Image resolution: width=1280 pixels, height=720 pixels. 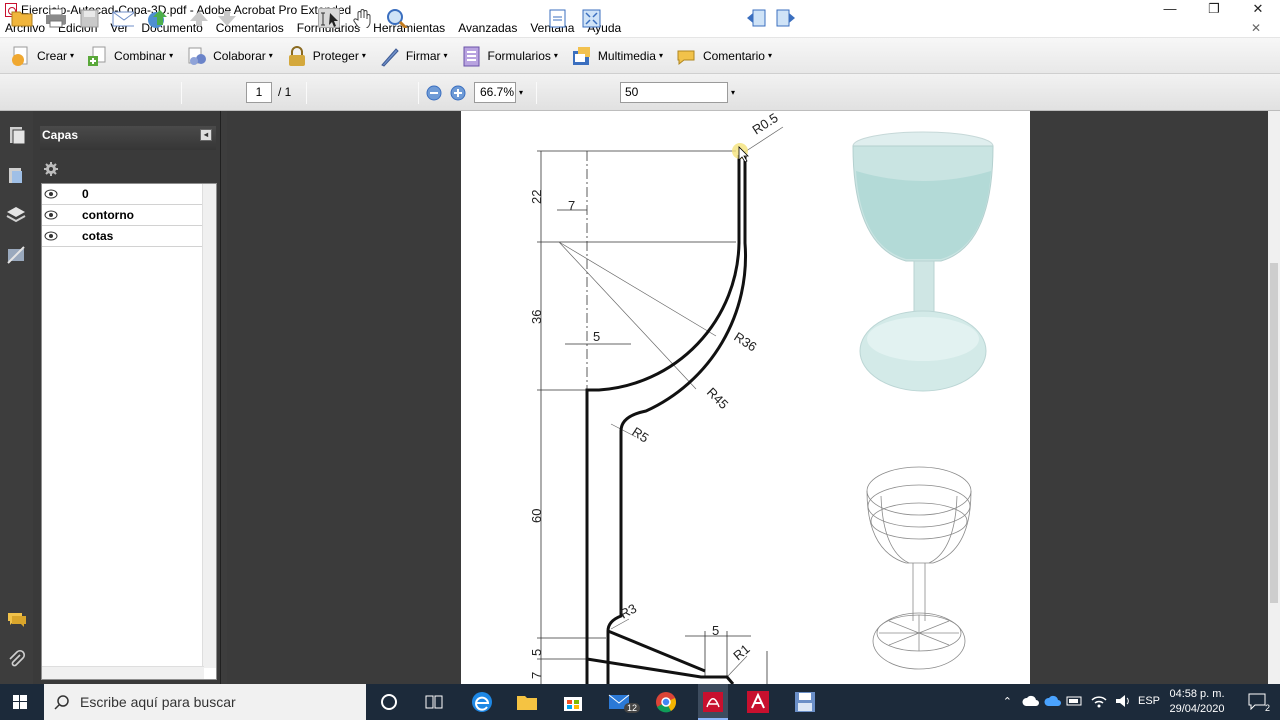 I want to click on window-controls: — ❐ ✕, so click(x=1214, y=9).